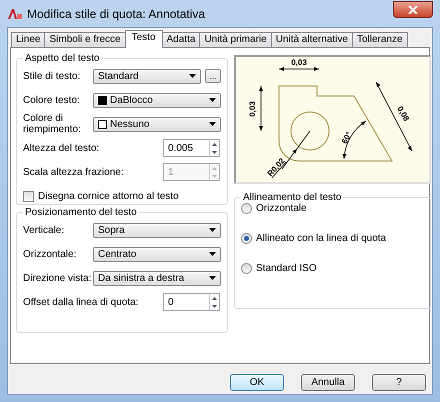  Describe the element at coordinates (44, 230) in the screenshot. I see `field-label: Verticale:` at that location.